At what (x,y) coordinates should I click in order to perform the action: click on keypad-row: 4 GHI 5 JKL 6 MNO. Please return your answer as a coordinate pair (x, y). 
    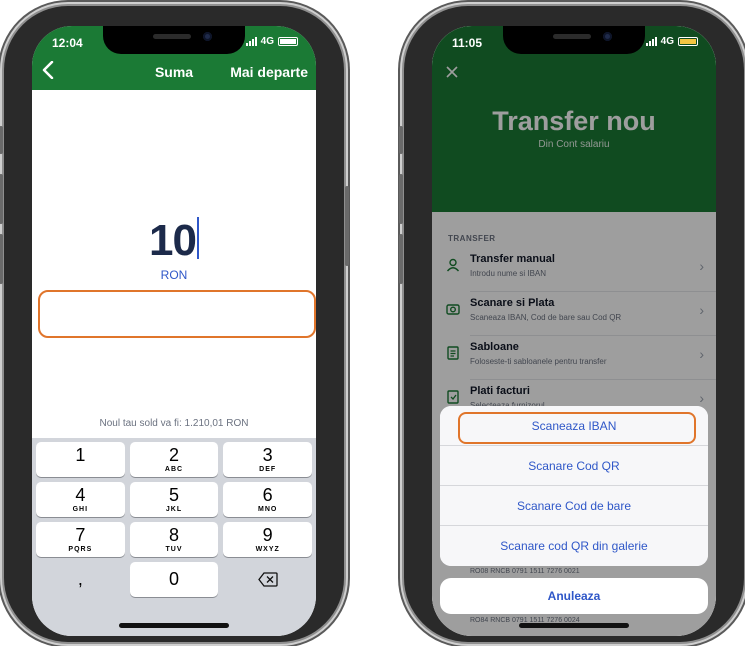
    Looking at the image, I should click on (174, 499).